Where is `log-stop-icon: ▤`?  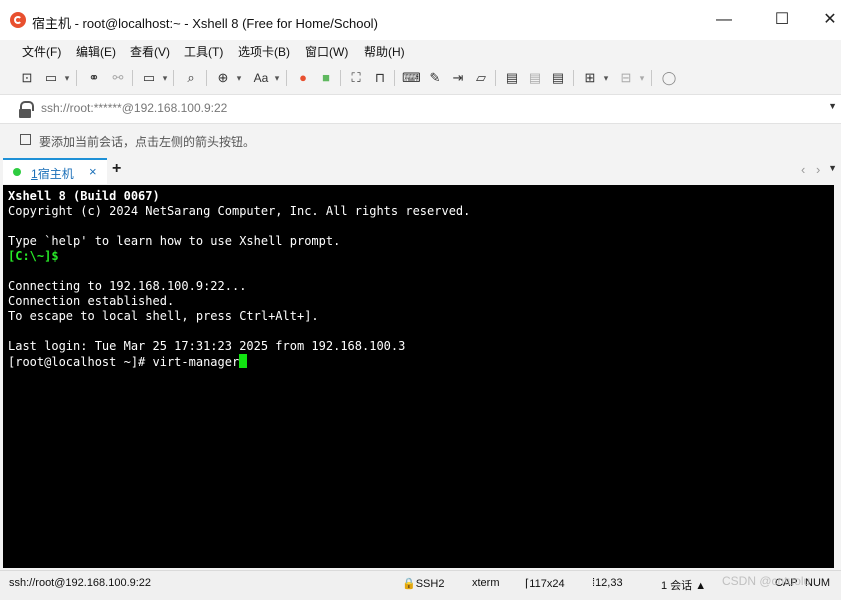 log-stop-icon: ▤ is located at coordinates (535, 78).